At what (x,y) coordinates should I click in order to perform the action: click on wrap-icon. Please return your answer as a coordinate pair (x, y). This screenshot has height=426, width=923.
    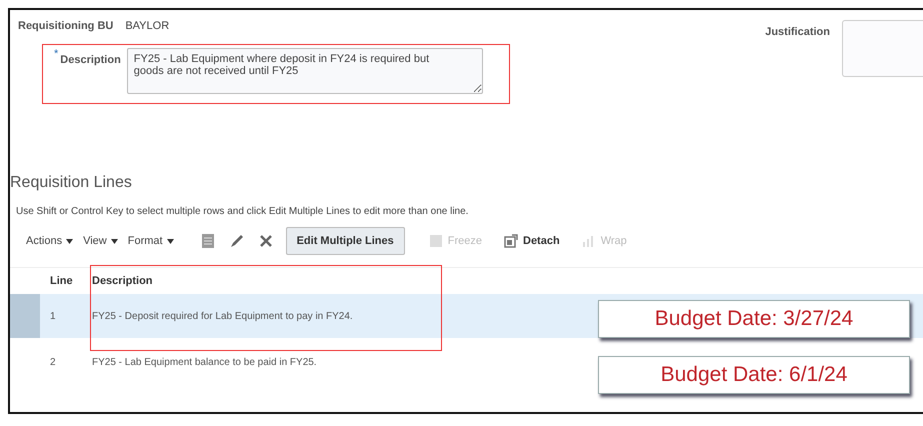
    Looking at the image, I should click on (589, 241).